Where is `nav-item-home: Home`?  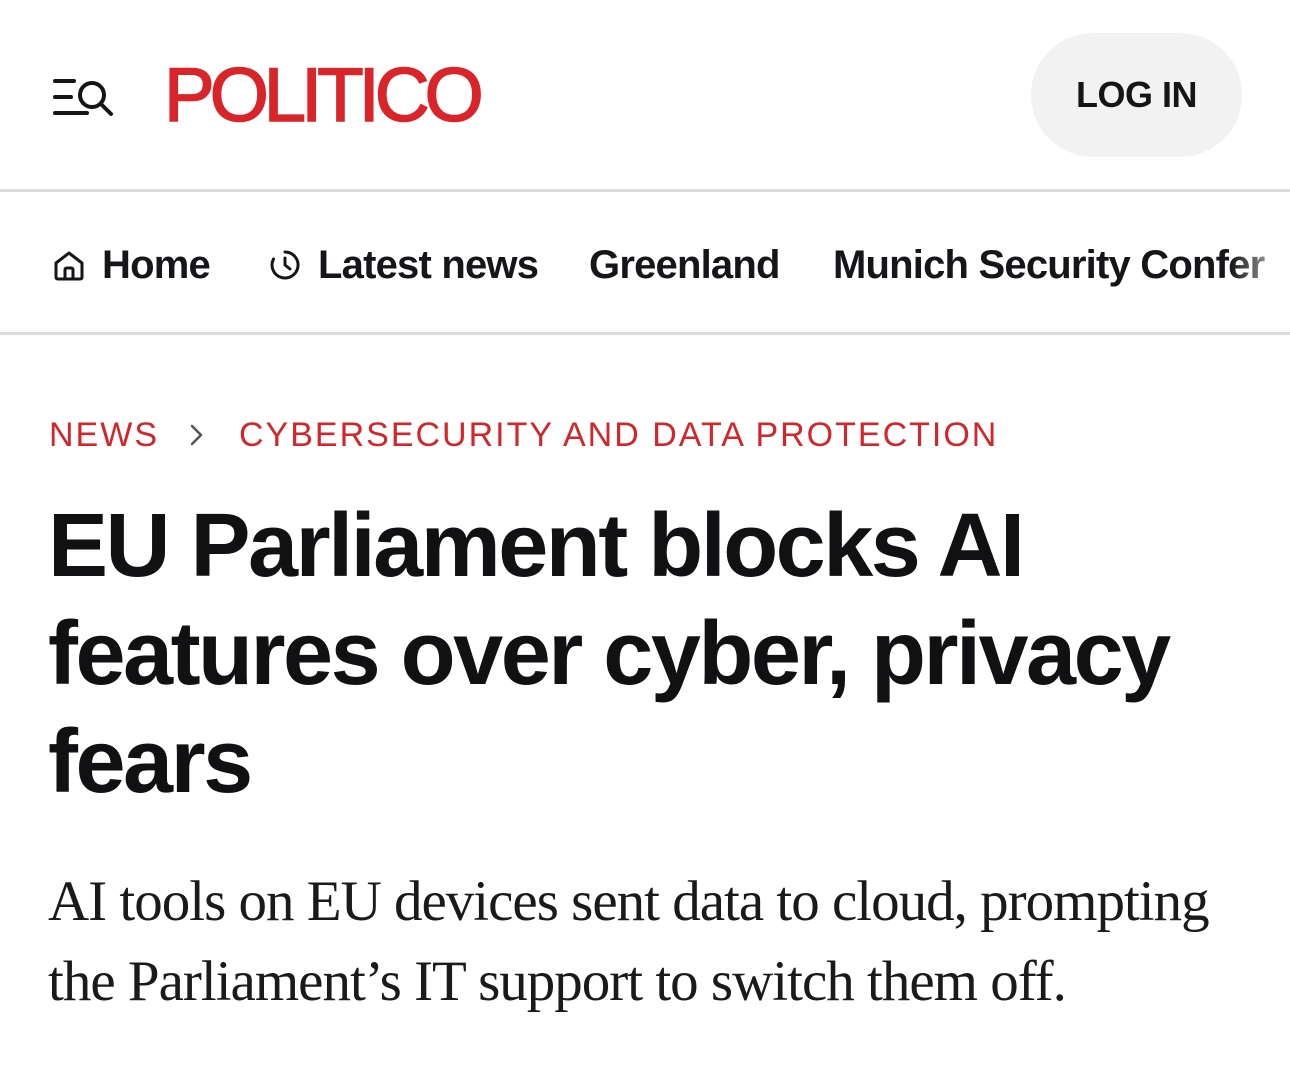 nav-item-home: Home is located at coordinates (131, 265).